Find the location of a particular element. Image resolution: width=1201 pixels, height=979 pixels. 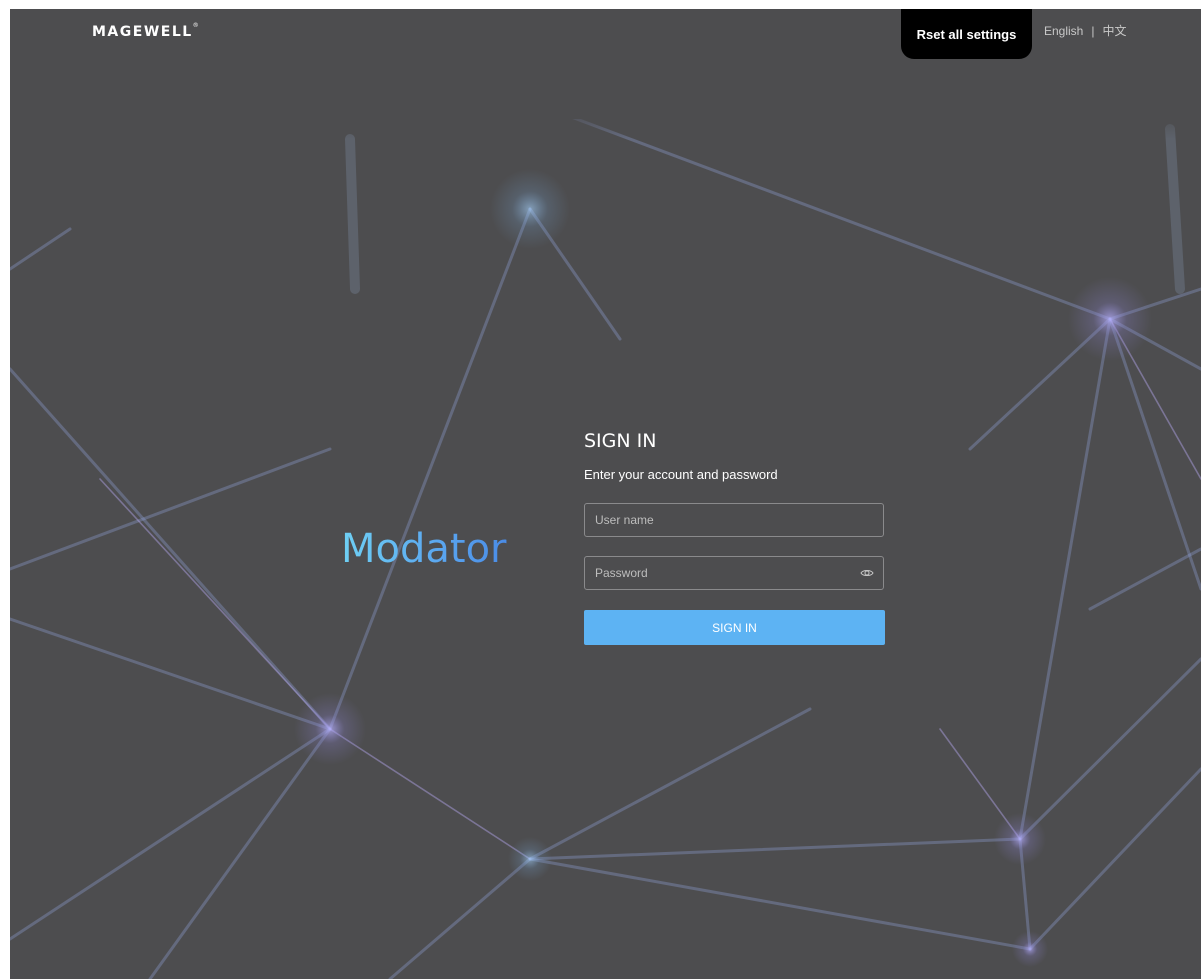

username-field-wrapper is located at coordinates (734, 520).